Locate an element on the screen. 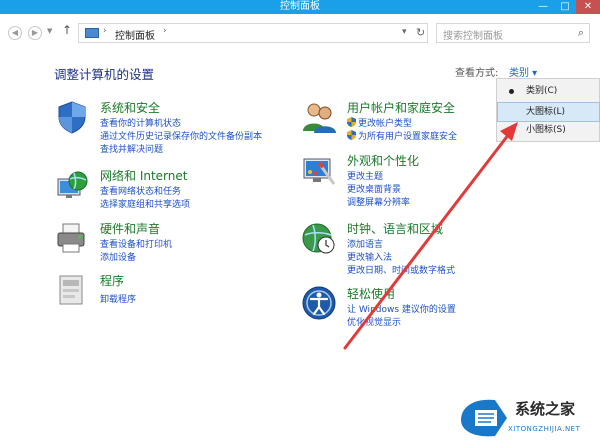  watermark-url: XITONGZHIJIA.NET is located at coordinates (544, 429).